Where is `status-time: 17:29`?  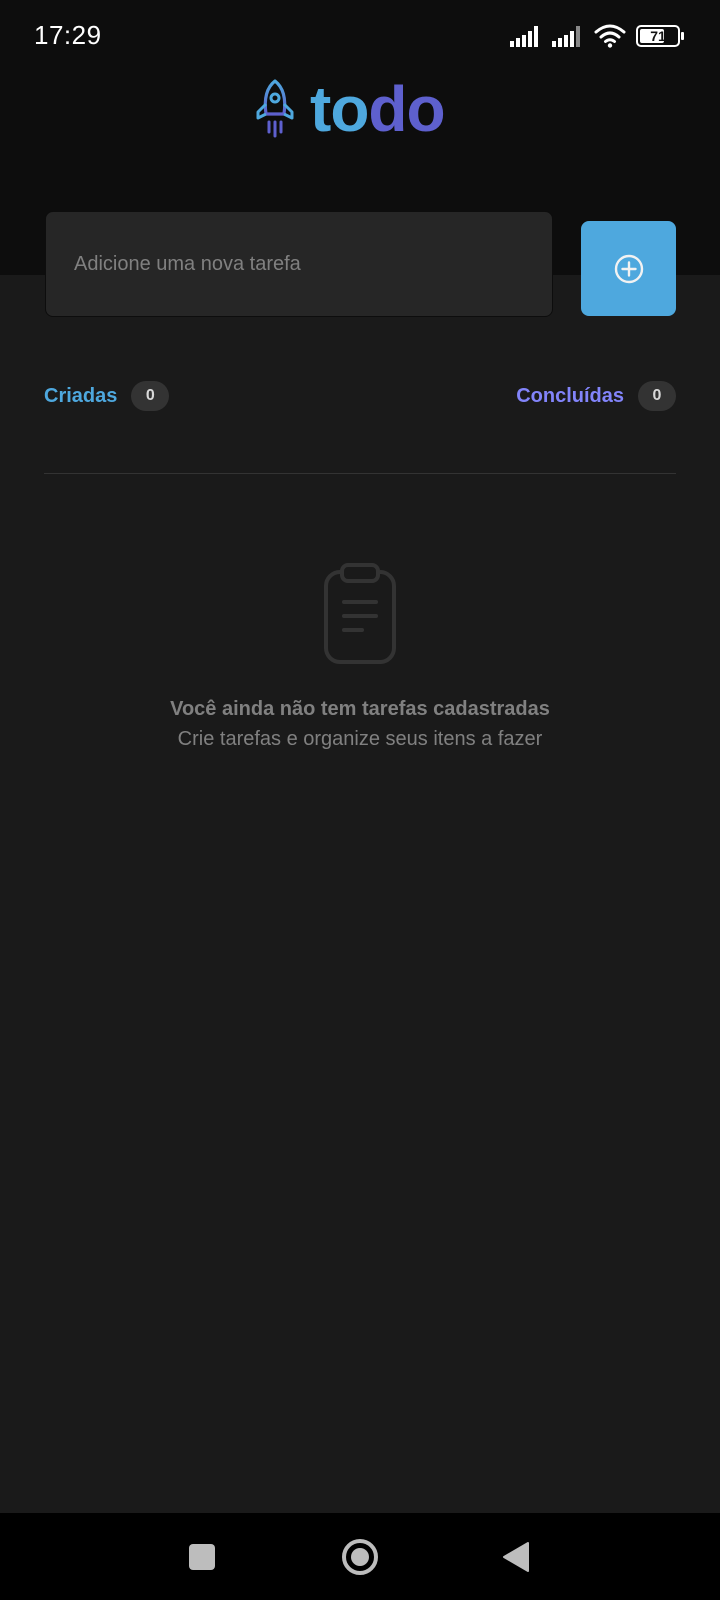
status-time: 17:29 is located at coordinates (68, 35).